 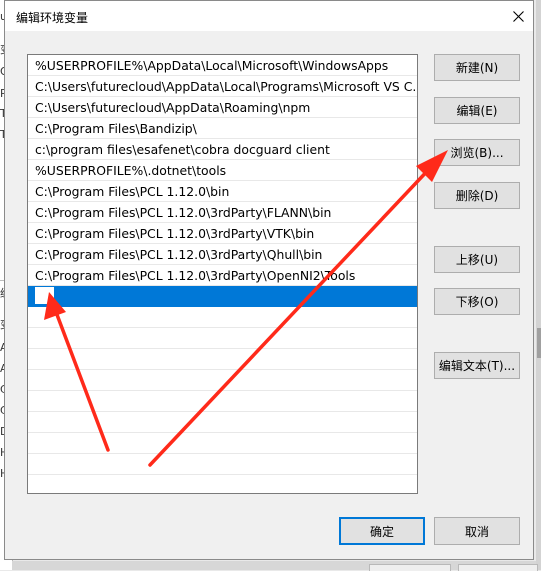 I want to click on new-item-edit-field, so click(x=44, y=295).